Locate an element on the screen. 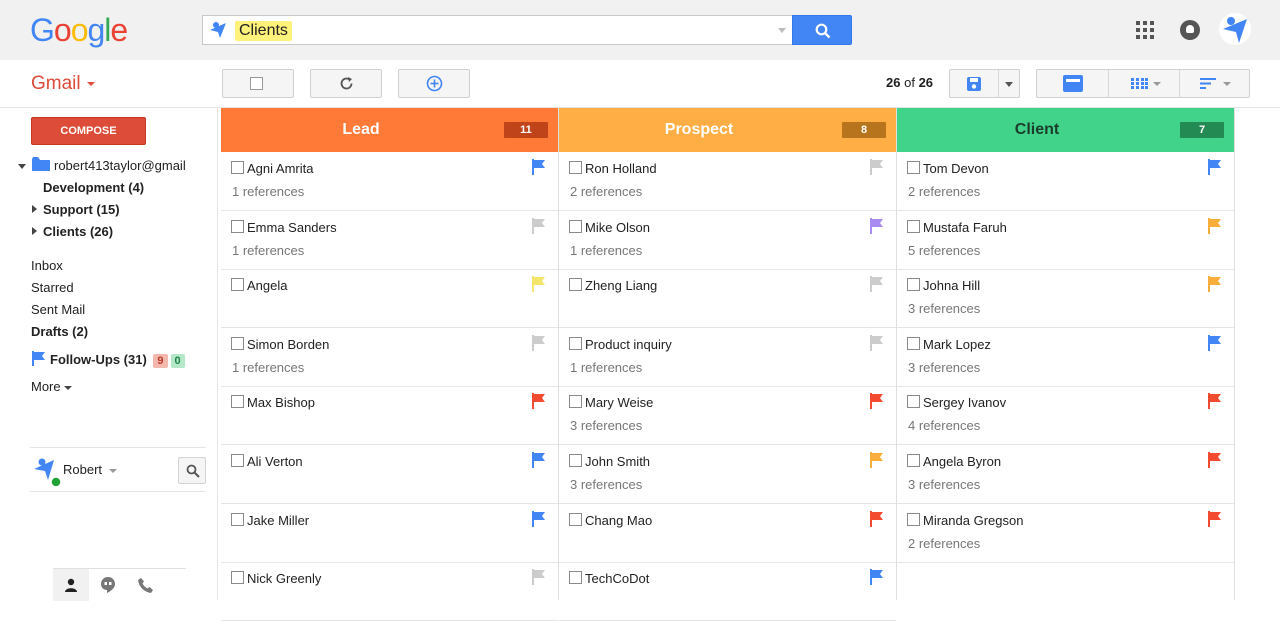 The image size is (1280, 621). card-name: Mary Weise is located at coordinates (619, 402).